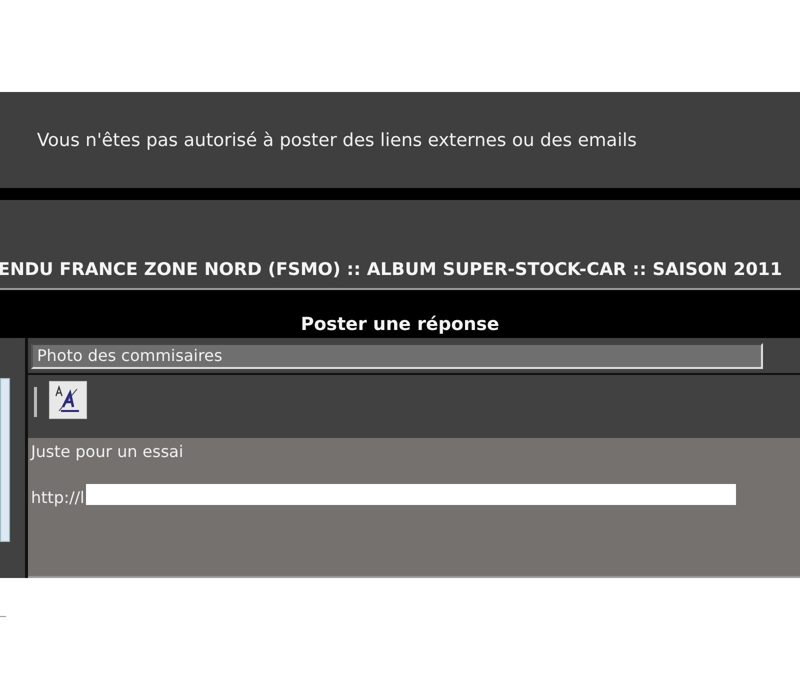 This screenshot has height=700, width=800. Describe the element at coordinates (68, 400) in the screenshot. I see `font-button` at that location.